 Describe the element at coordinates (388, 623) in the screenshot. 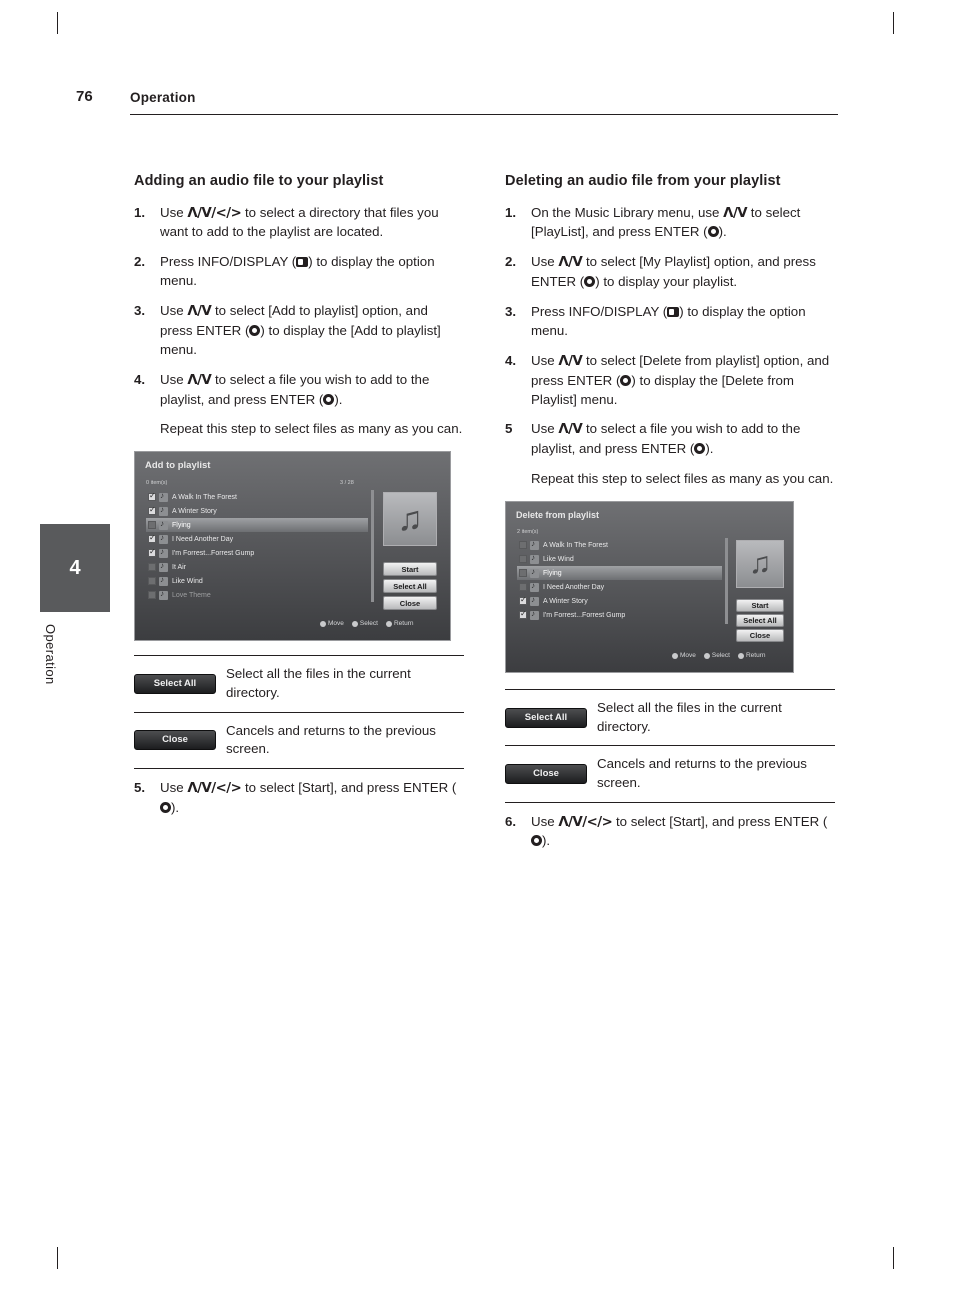

I see `return-icon` at that location.